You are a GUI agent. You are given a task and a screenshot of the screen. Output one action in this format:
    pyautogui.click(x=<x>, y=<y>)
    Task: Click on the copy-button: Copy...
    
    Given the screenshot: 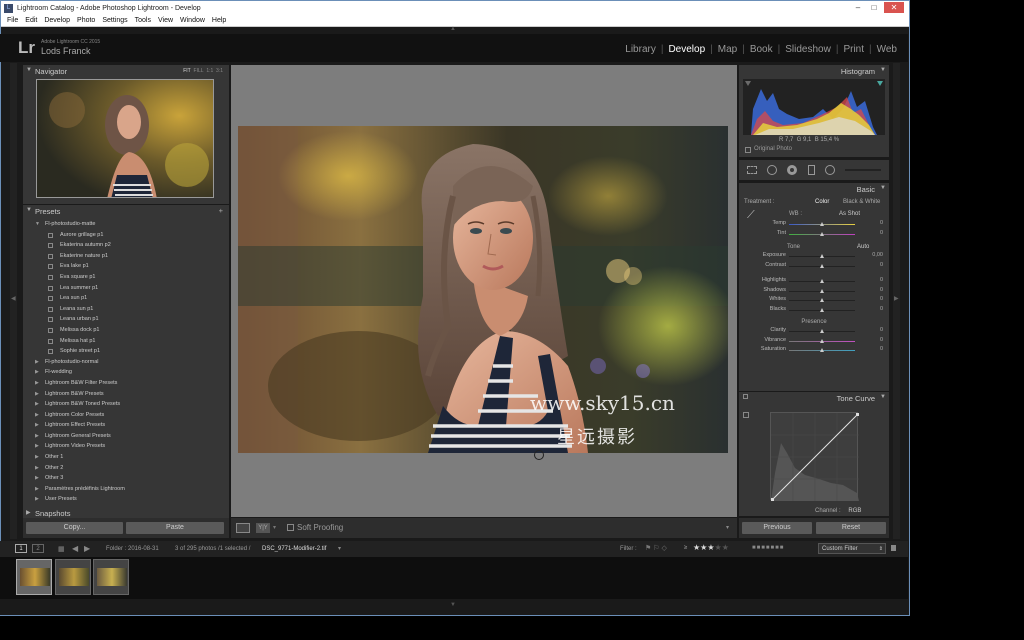 What is the action you would take?
    pyautogui.click(x=74, y=528)
    